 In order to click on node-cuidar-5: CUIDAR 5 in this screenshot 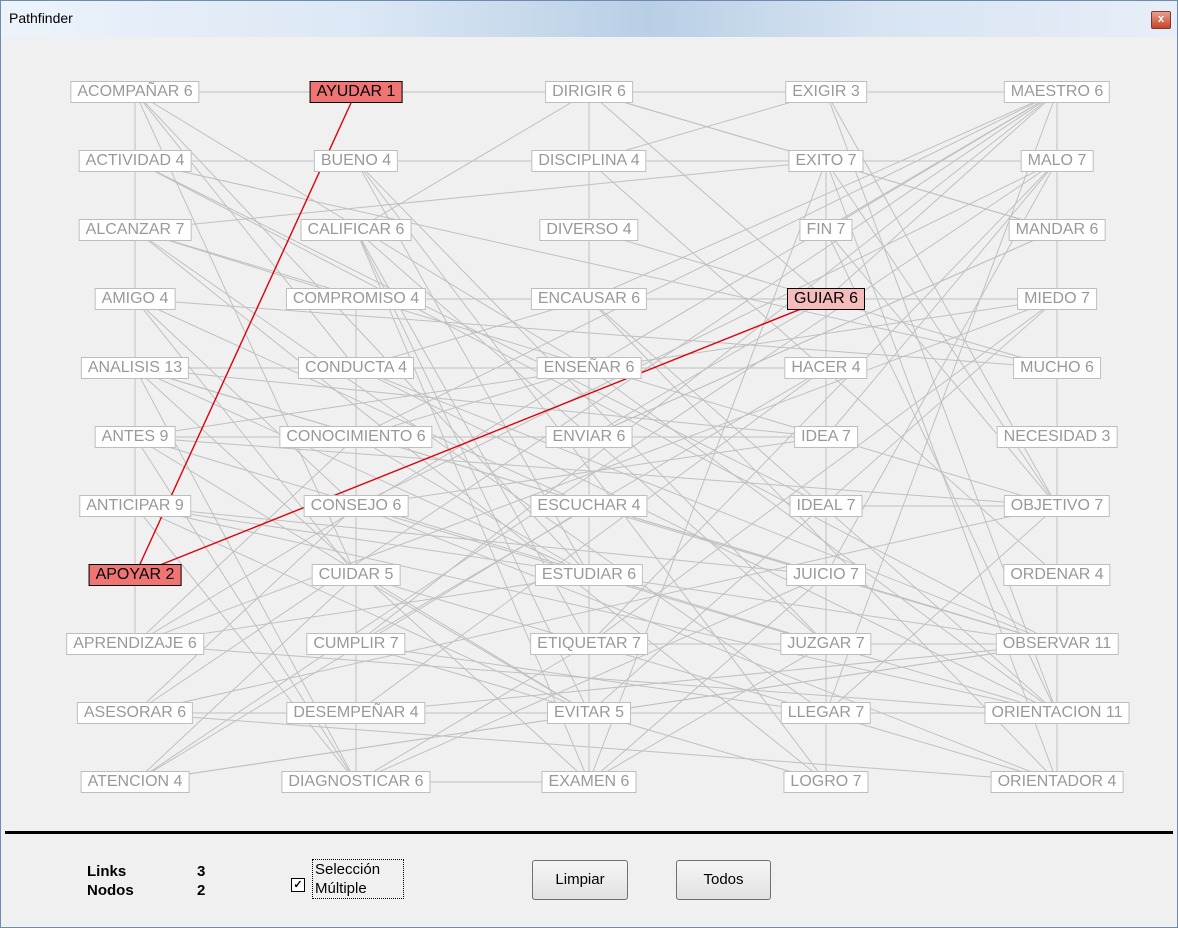, I will do `click(356, 575)`.